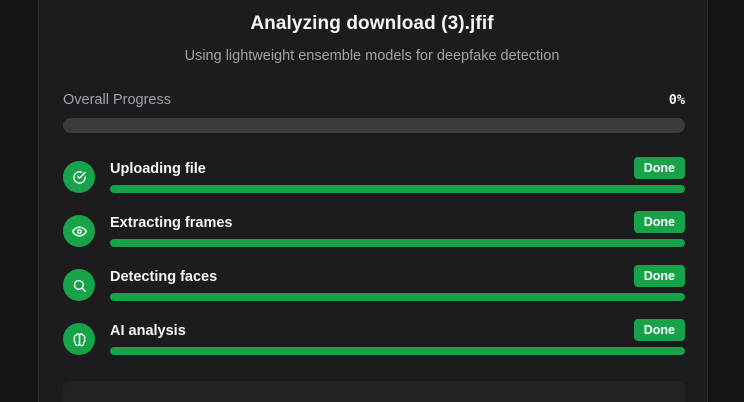 This screenshot has height=402, width=744. Describe the element at coordinates (374, 341) in the screenshot. I see `step-ai-analysis: AI analysis Done` at that location.